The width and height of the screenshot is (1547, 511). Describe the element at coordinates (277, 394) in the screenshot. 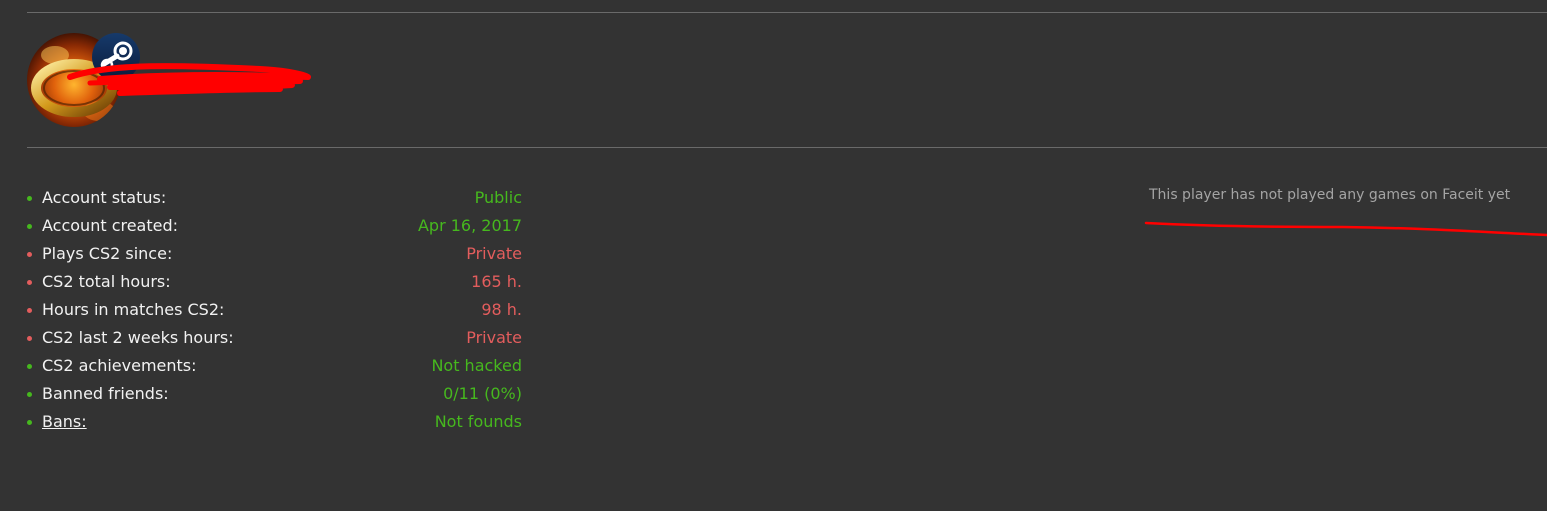

I see `stat-row-banned-friends: Banned friends: 0/11 (0%)` at that location.